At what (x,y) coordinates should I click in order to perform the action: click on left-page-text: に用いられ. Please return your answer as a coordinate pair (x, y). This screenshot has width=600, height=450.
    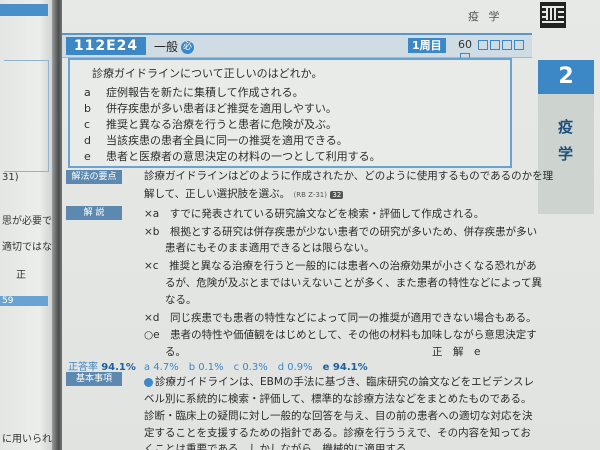
    Looking at the image, I should click on (27, 439).